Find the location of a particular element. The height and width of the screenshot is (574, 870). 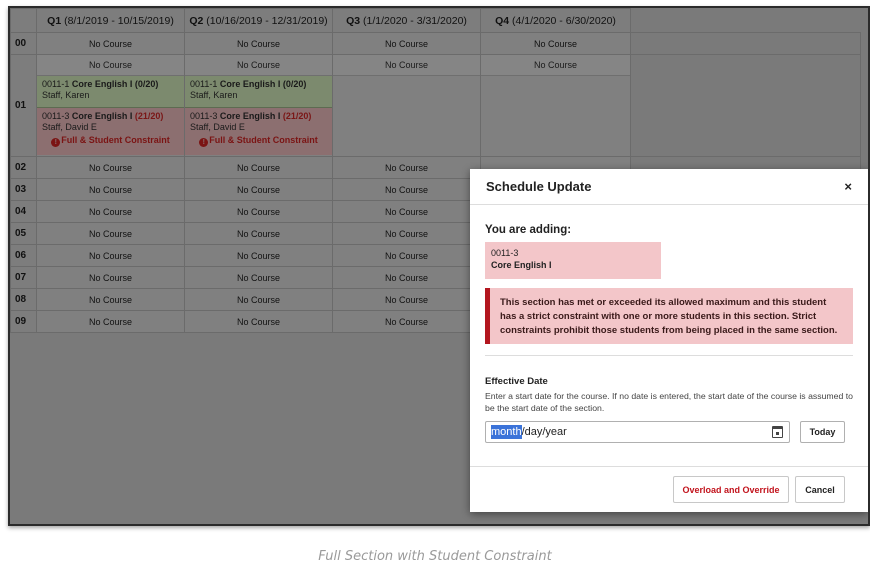

period-label: 06 is located at coordinates (23, 255).